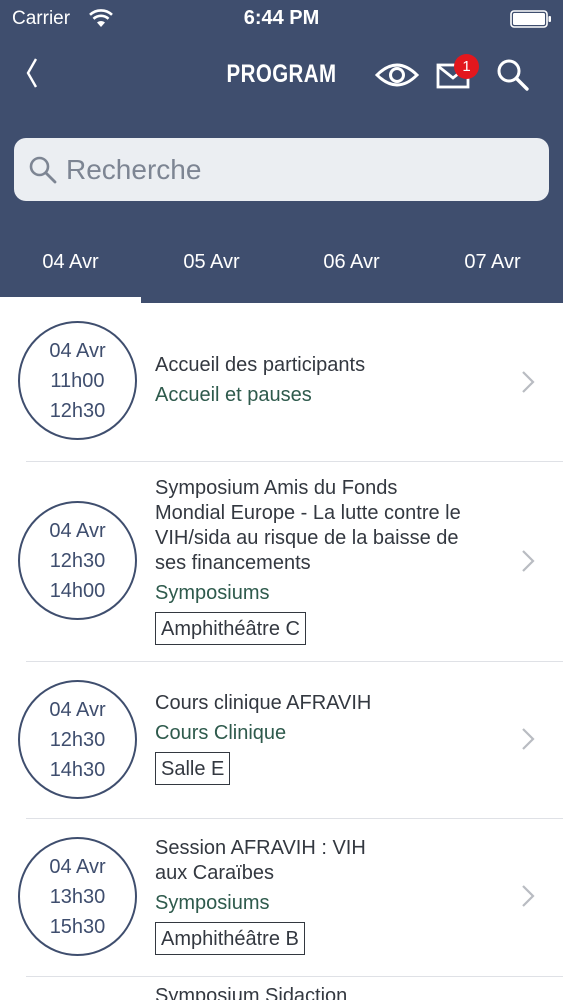 The image size is (563, 1000). I want to click on date-tabs: 04 Avr 05 Avr 06 Avr 07 Avr, so click(281, 262).